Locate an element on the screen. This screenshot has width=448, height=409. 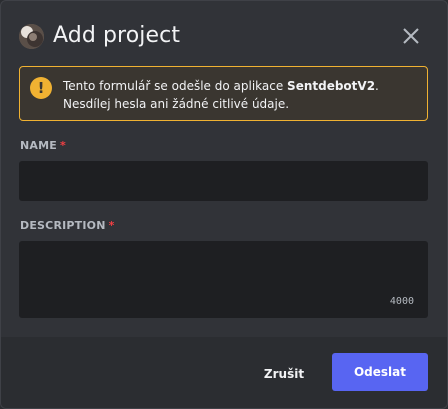
submit-button: Odeslat is located at coordinates (380, 372).